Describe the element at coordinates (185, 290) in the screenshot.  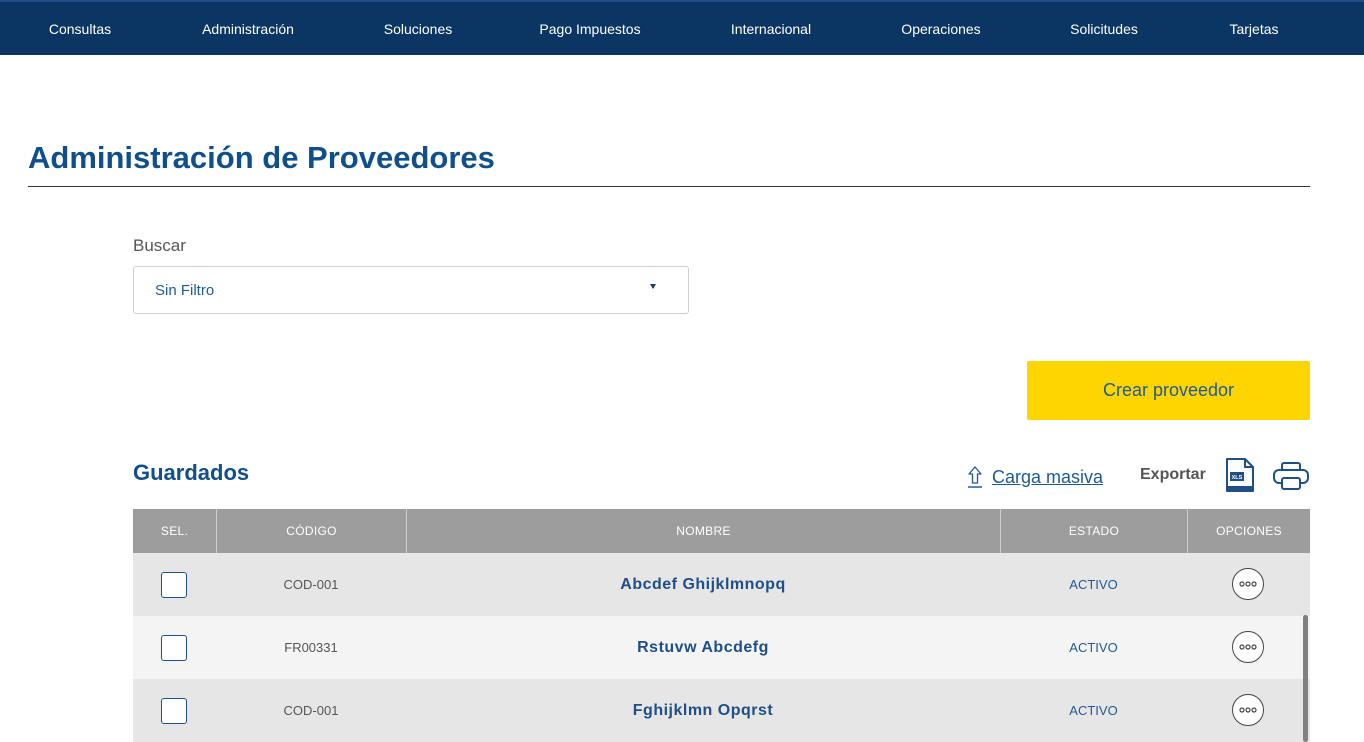
I see `search-filter-value: Sin Filtro` at that location.